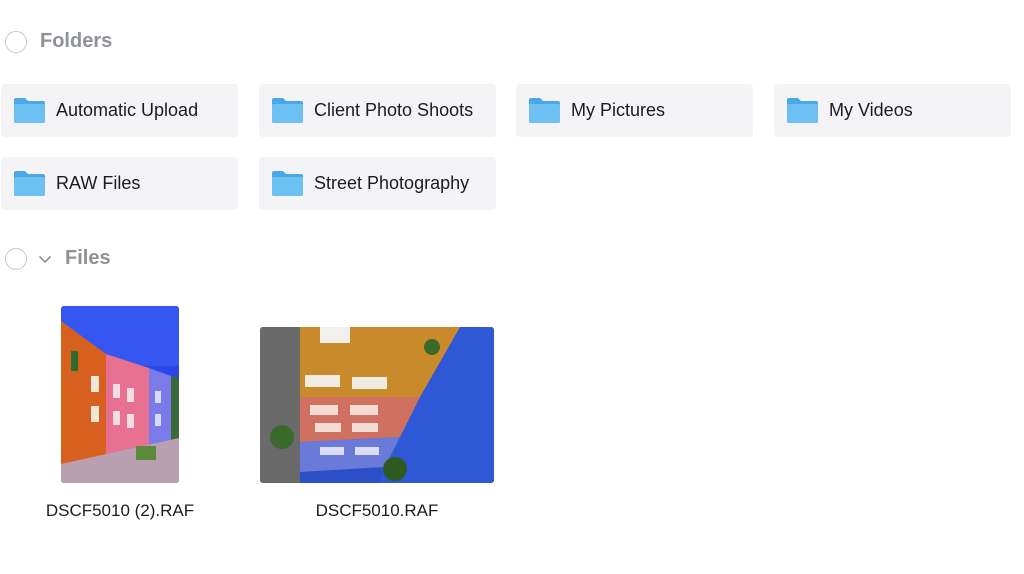 The height and width of the screenshot is (574, 1024). What do you see at coordinates (394, 110) in the screenshot?
I see `folder-label: Client Photo Shoots` at bounding box center [394, 110].